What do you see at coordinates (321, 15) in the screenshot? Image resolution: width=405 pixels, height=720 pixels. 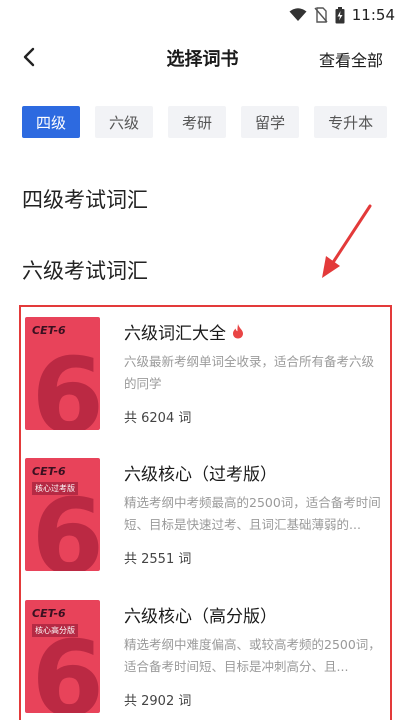 I see `no-sim-icon` at bounding box center [321, 15].